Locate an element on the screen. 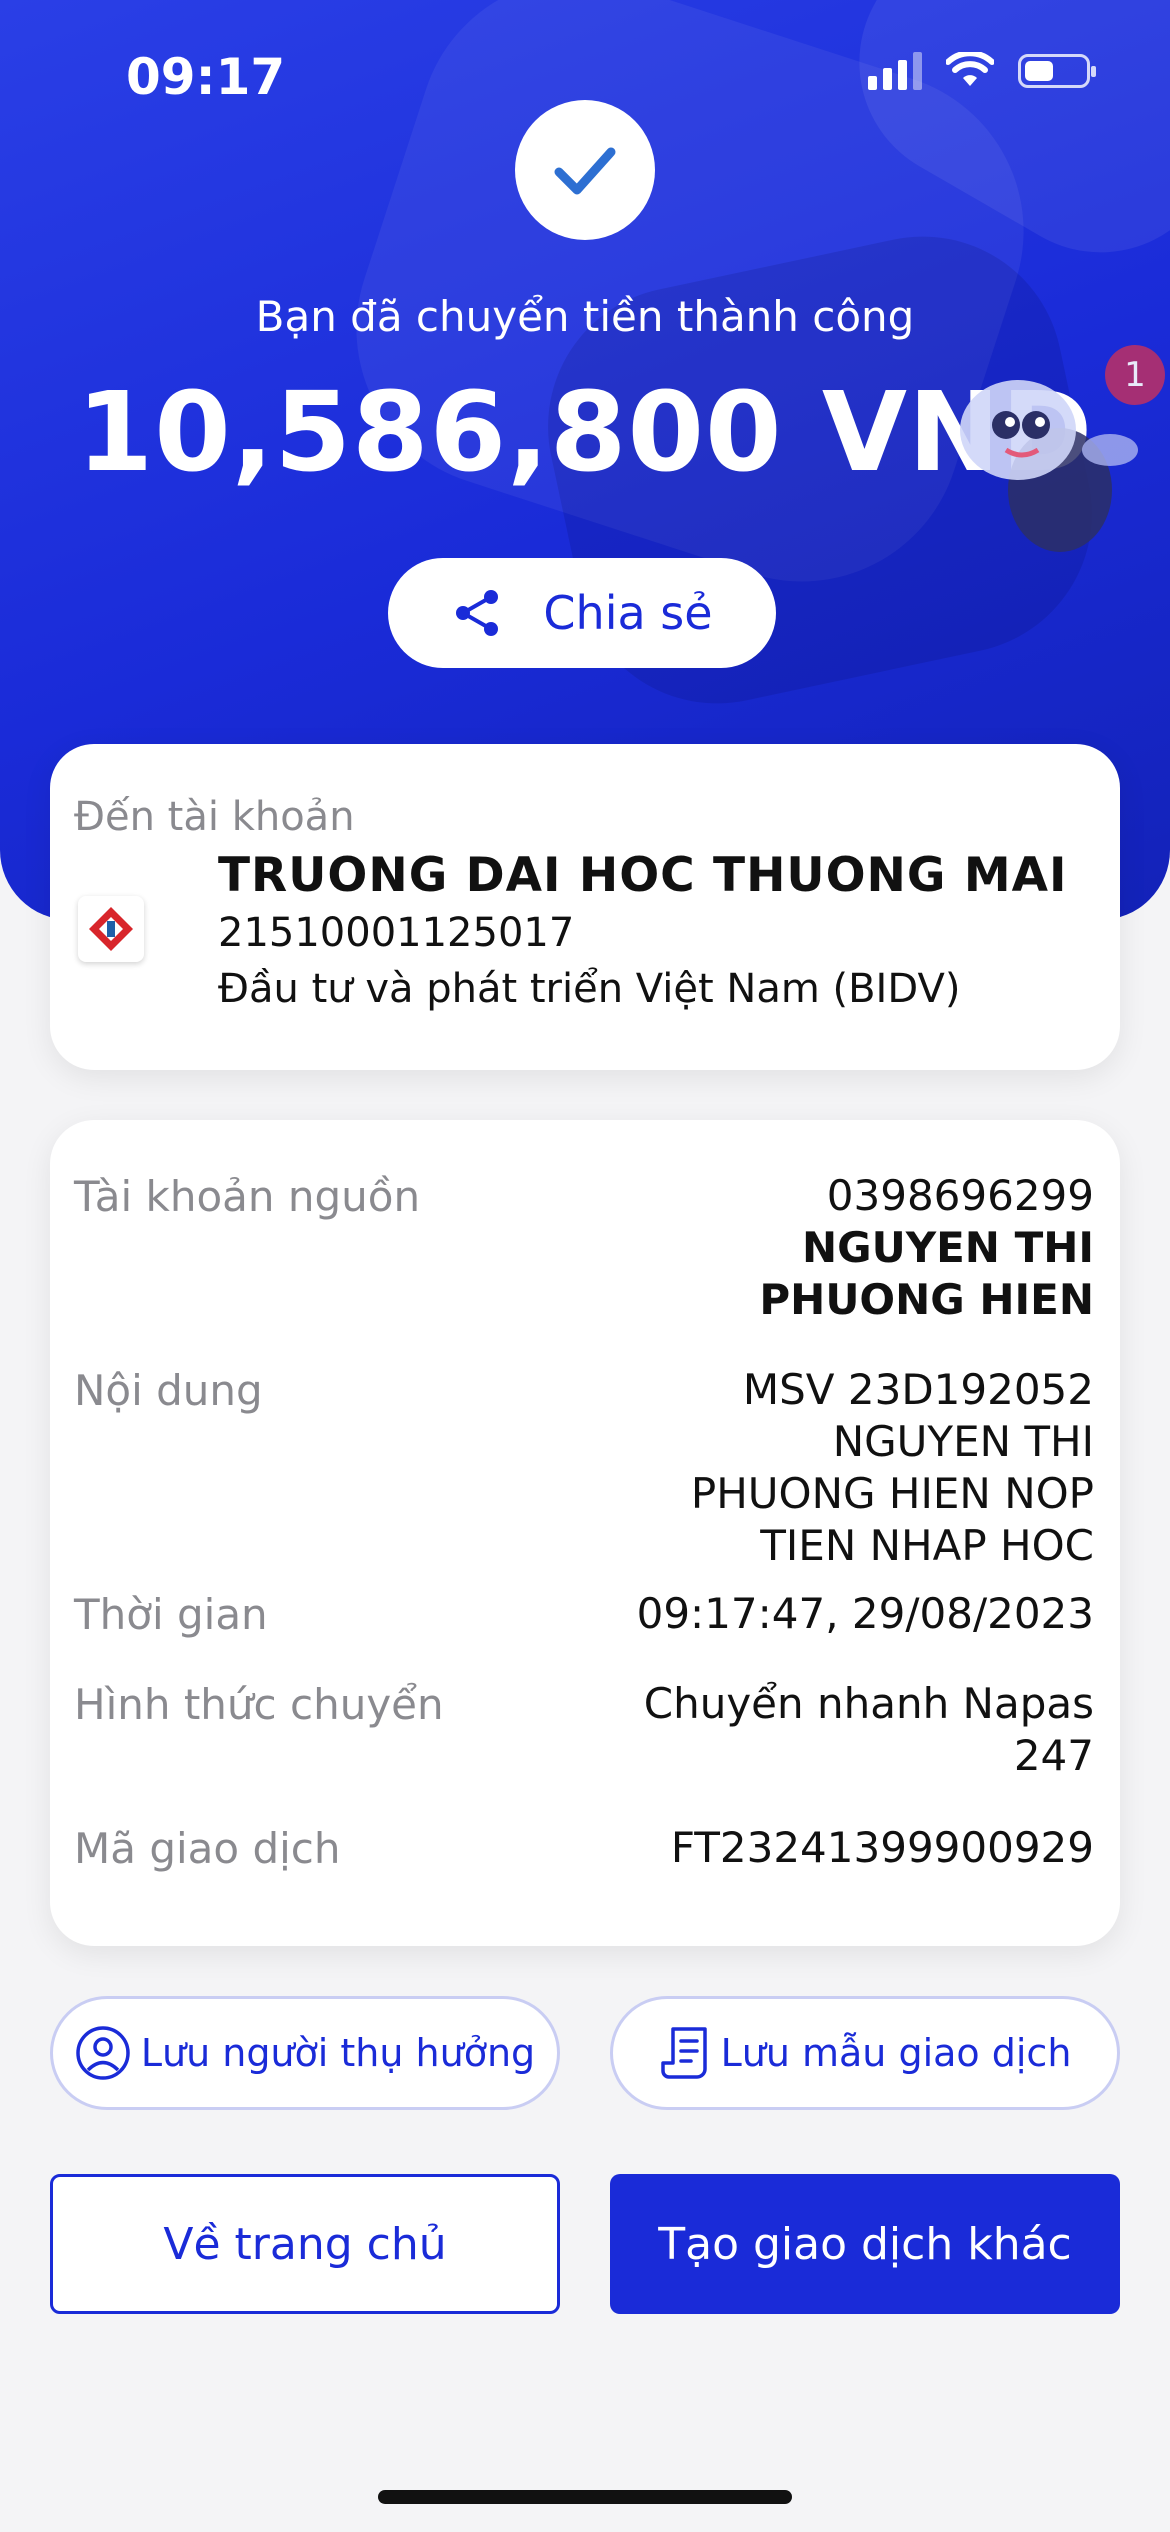 This screenshot has height=2532, width=1170. user-icon is located at coordinates (103, 2053).